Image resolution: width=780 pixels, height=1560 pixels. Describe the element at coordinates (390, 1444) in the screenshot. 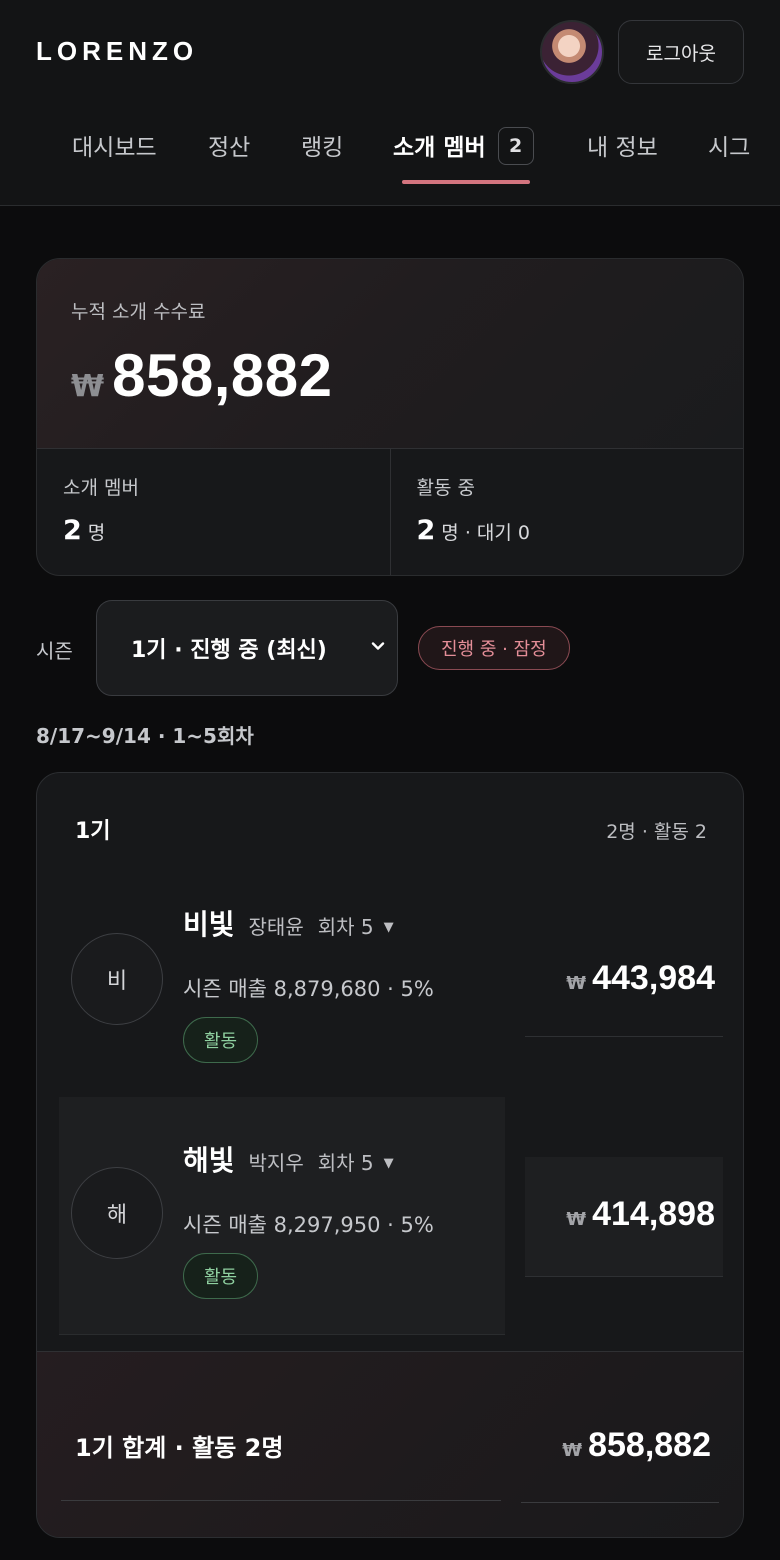

I see `season-total-row: 1기 합계 · 활동 2명 ₩ 858,882` at that location.